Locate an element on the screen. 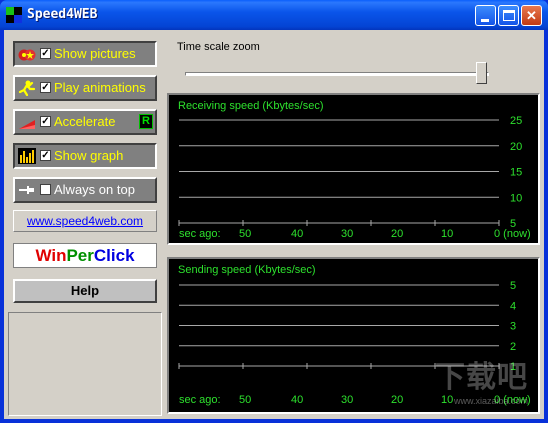  receiving-y-tick-label: 15 is located at coordinates (516, 173).